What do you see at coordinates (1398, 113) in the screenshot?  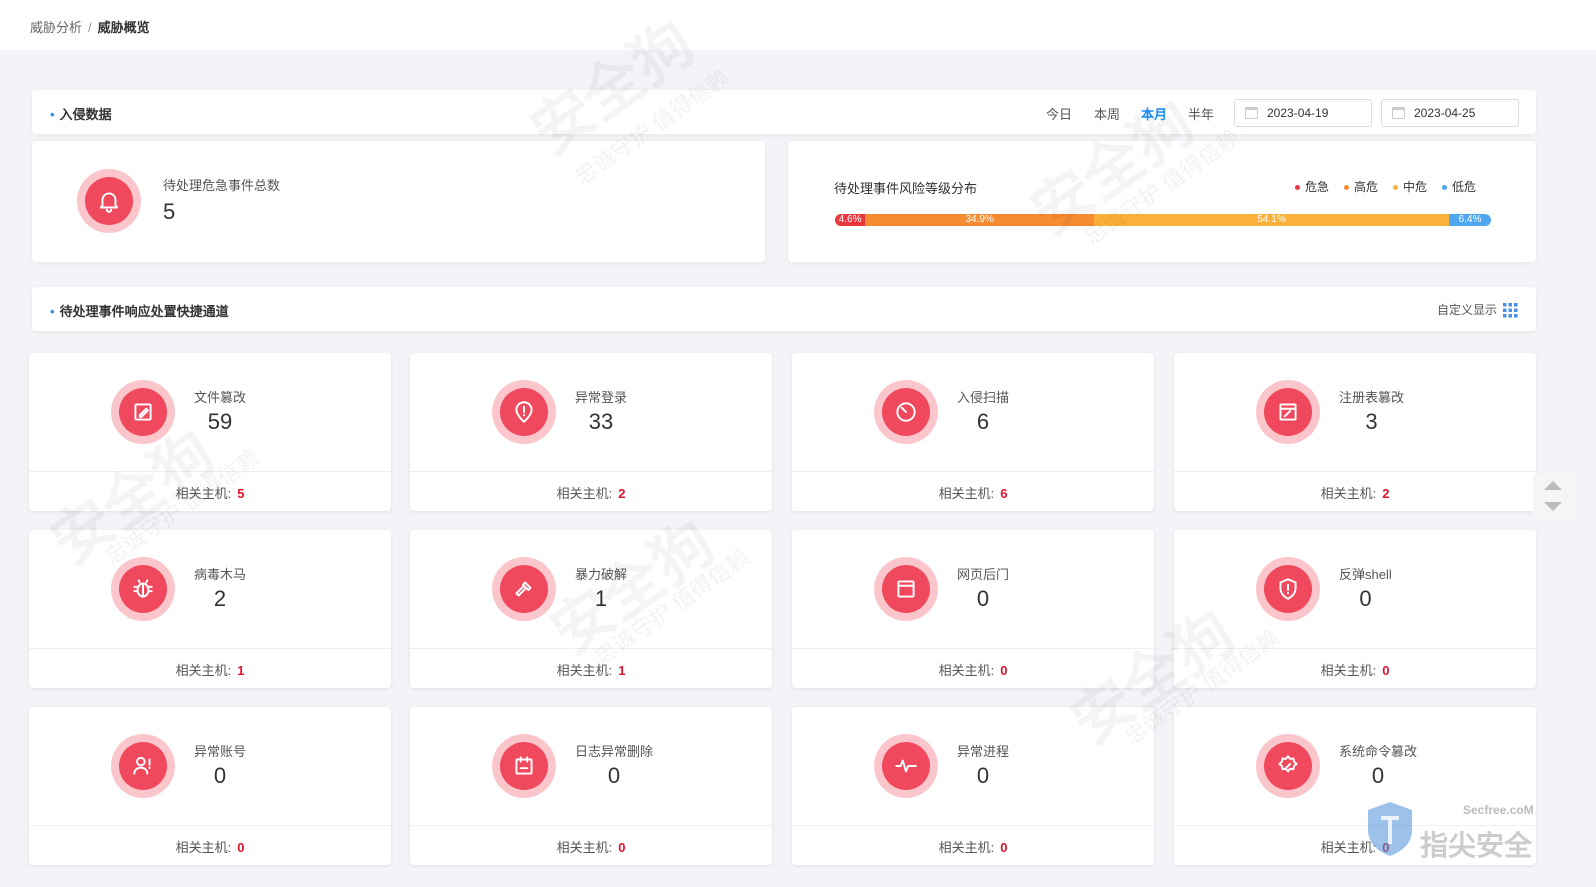 I see `calendar-icon` at bounding box center [1398, 113].